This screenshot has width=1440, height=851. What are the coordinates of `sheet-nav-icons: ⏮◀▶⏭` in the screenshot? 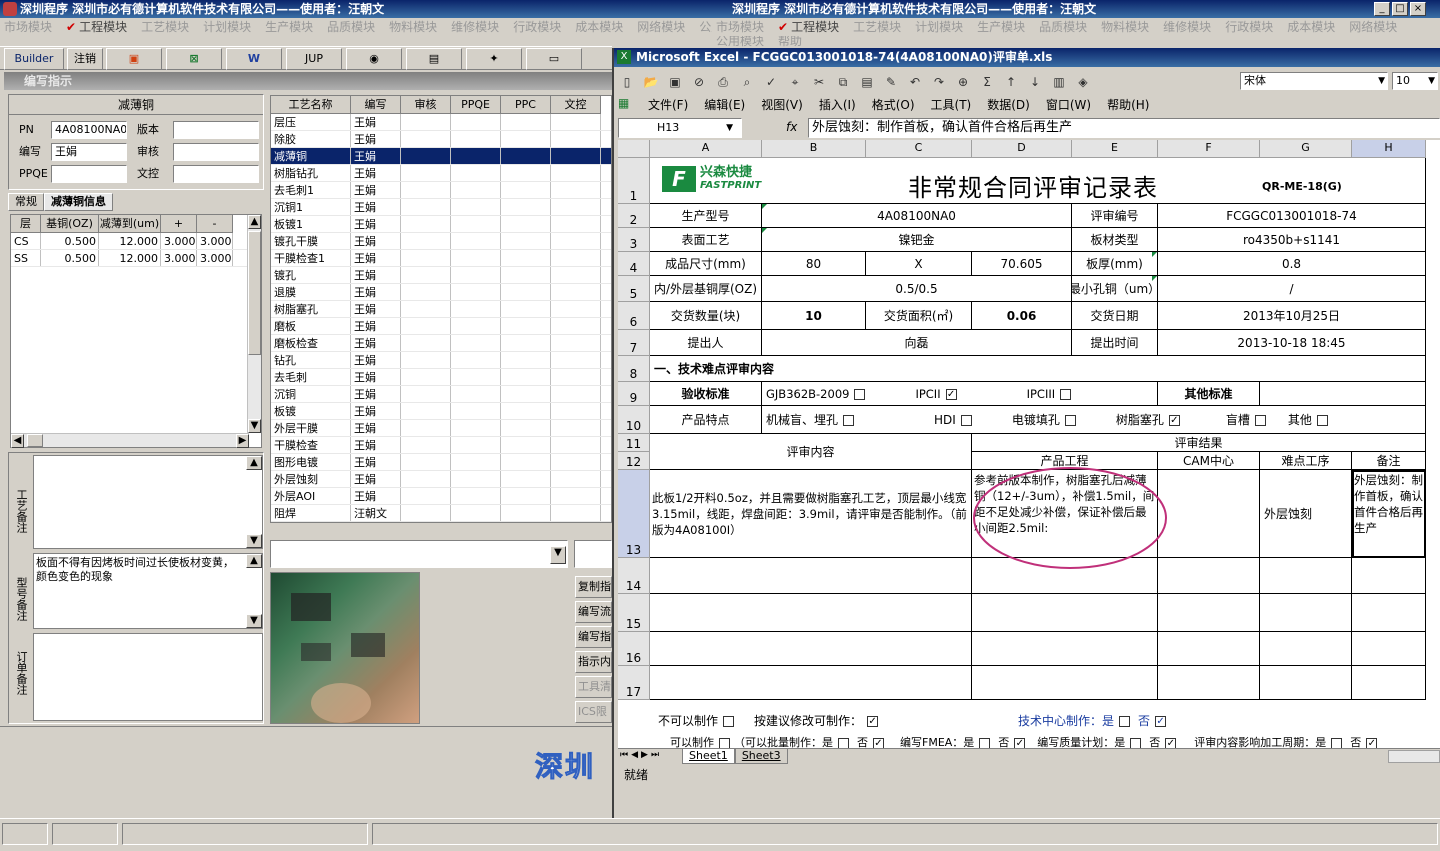 It's located at (641, 755).